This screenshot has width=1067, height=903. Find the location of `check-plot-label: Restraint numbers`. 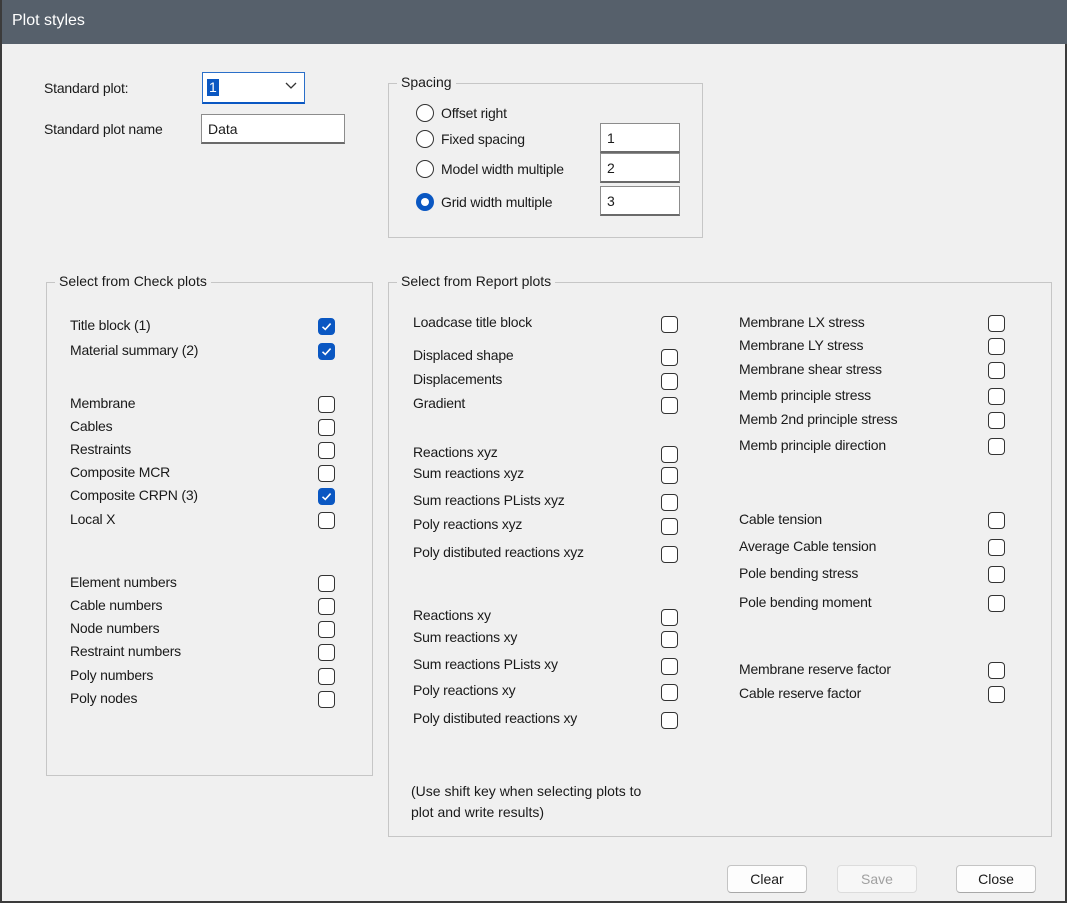

check-plot-label: Restraint numbers is located at coordinates (125, 651).